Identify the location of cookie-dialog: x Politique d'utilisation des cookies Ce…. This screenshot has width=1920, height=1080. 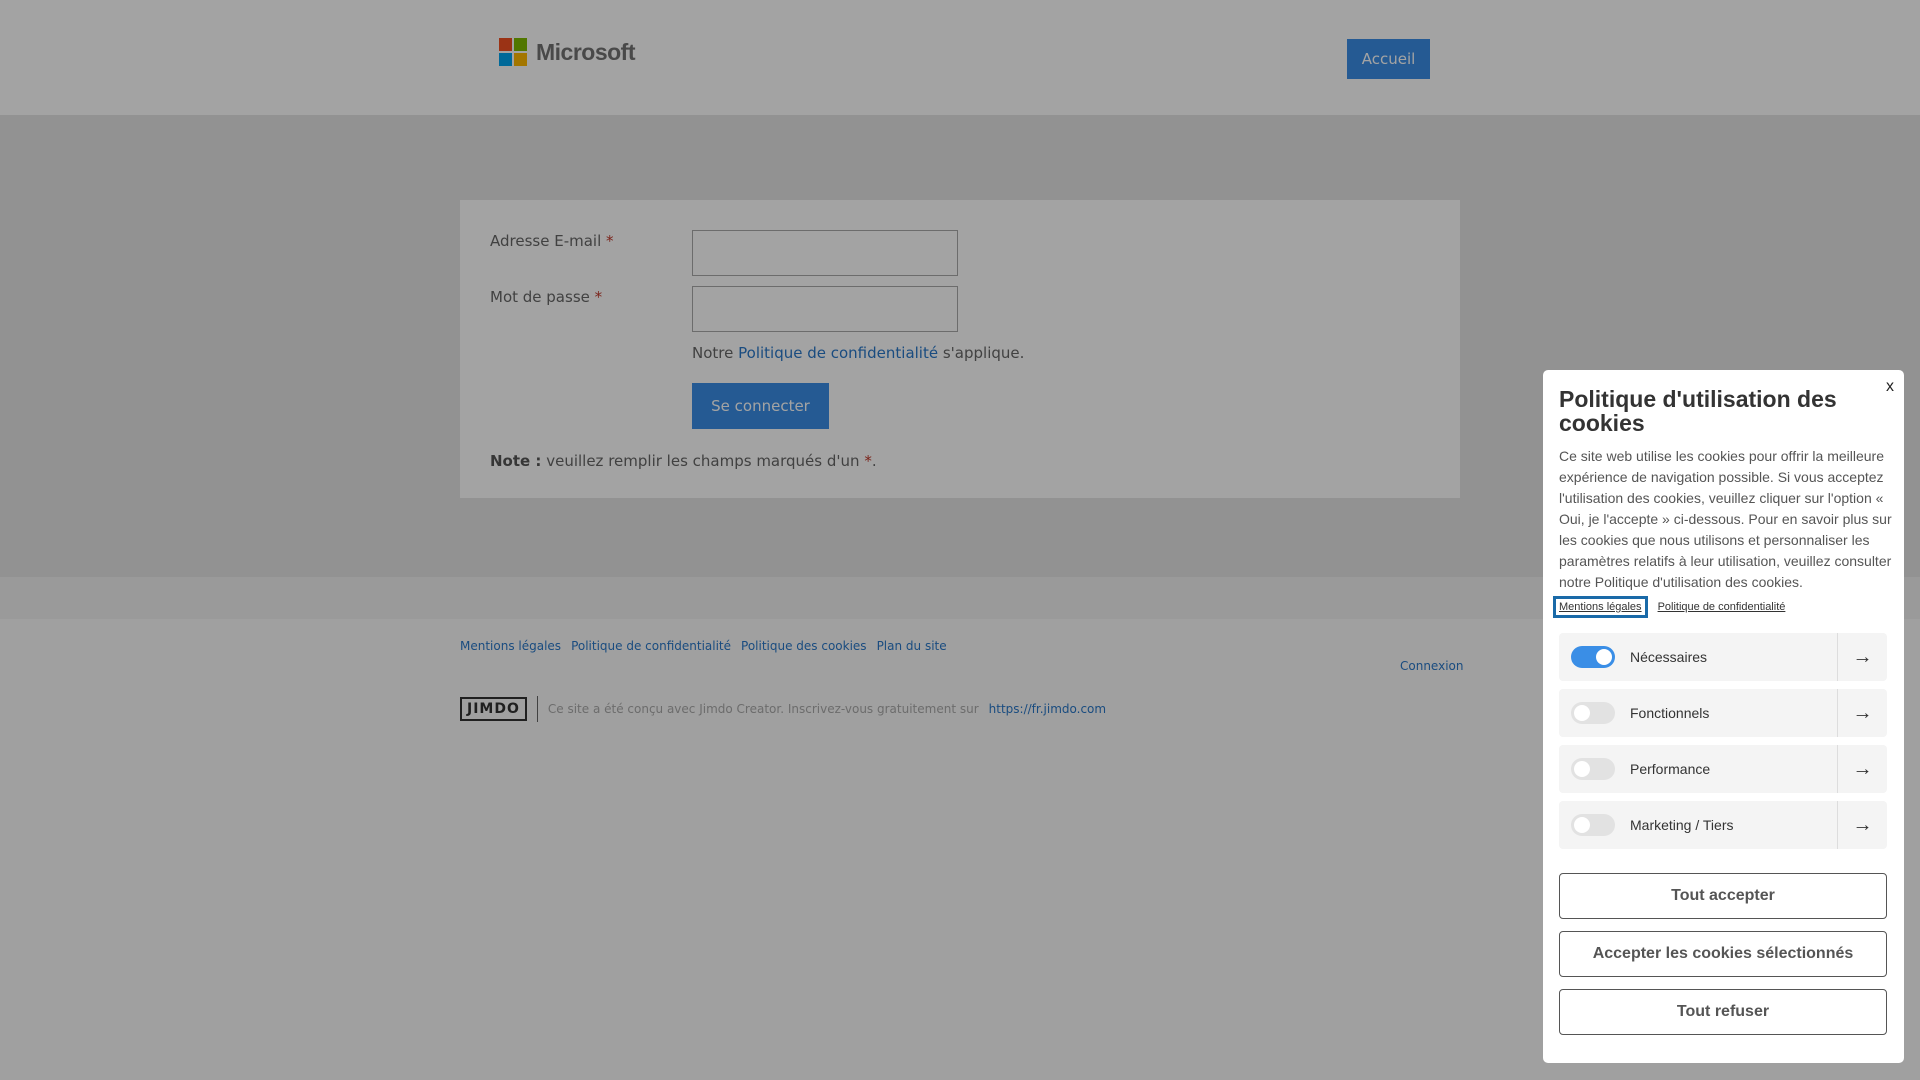
(1723, 716).